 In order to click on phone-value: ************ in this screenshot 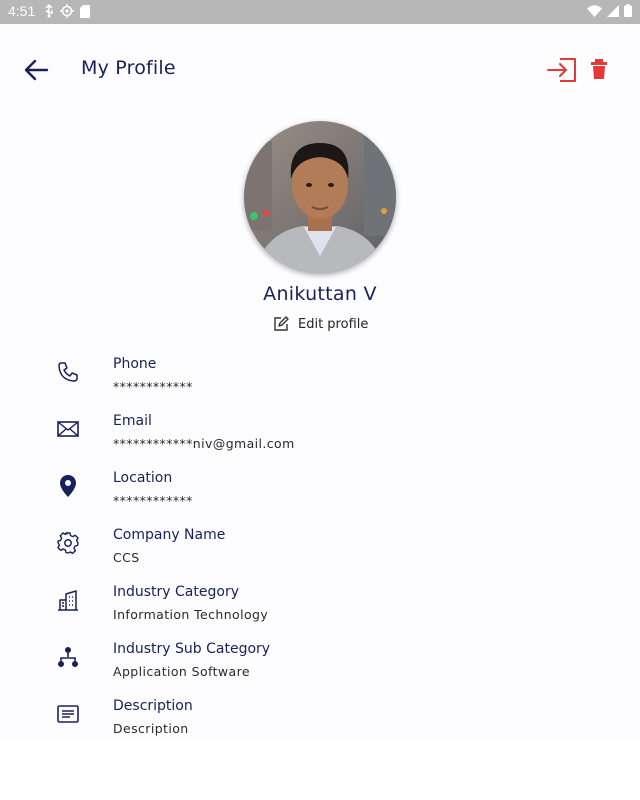, I will do `click(153, 386)`.